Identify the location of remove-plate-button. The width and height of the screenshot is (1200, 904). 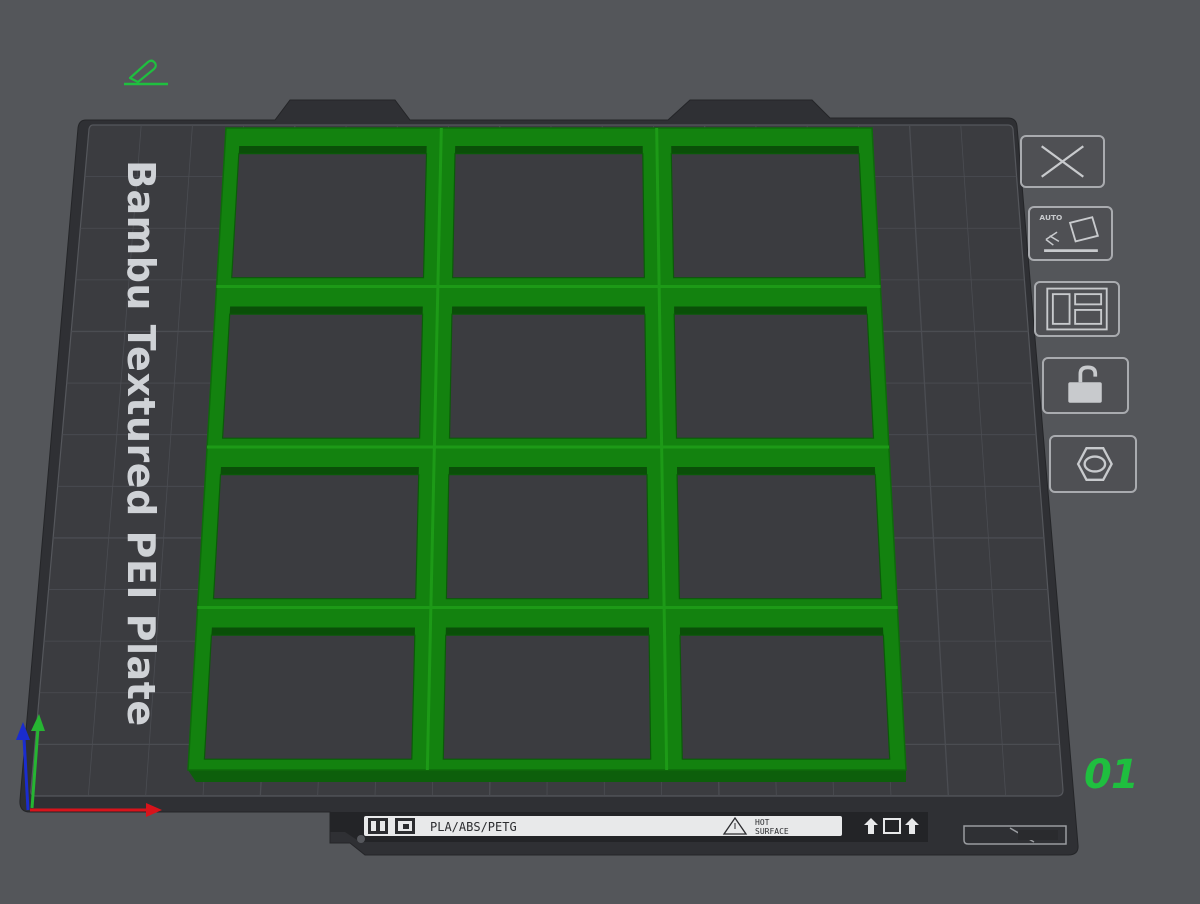
(1062, 161).